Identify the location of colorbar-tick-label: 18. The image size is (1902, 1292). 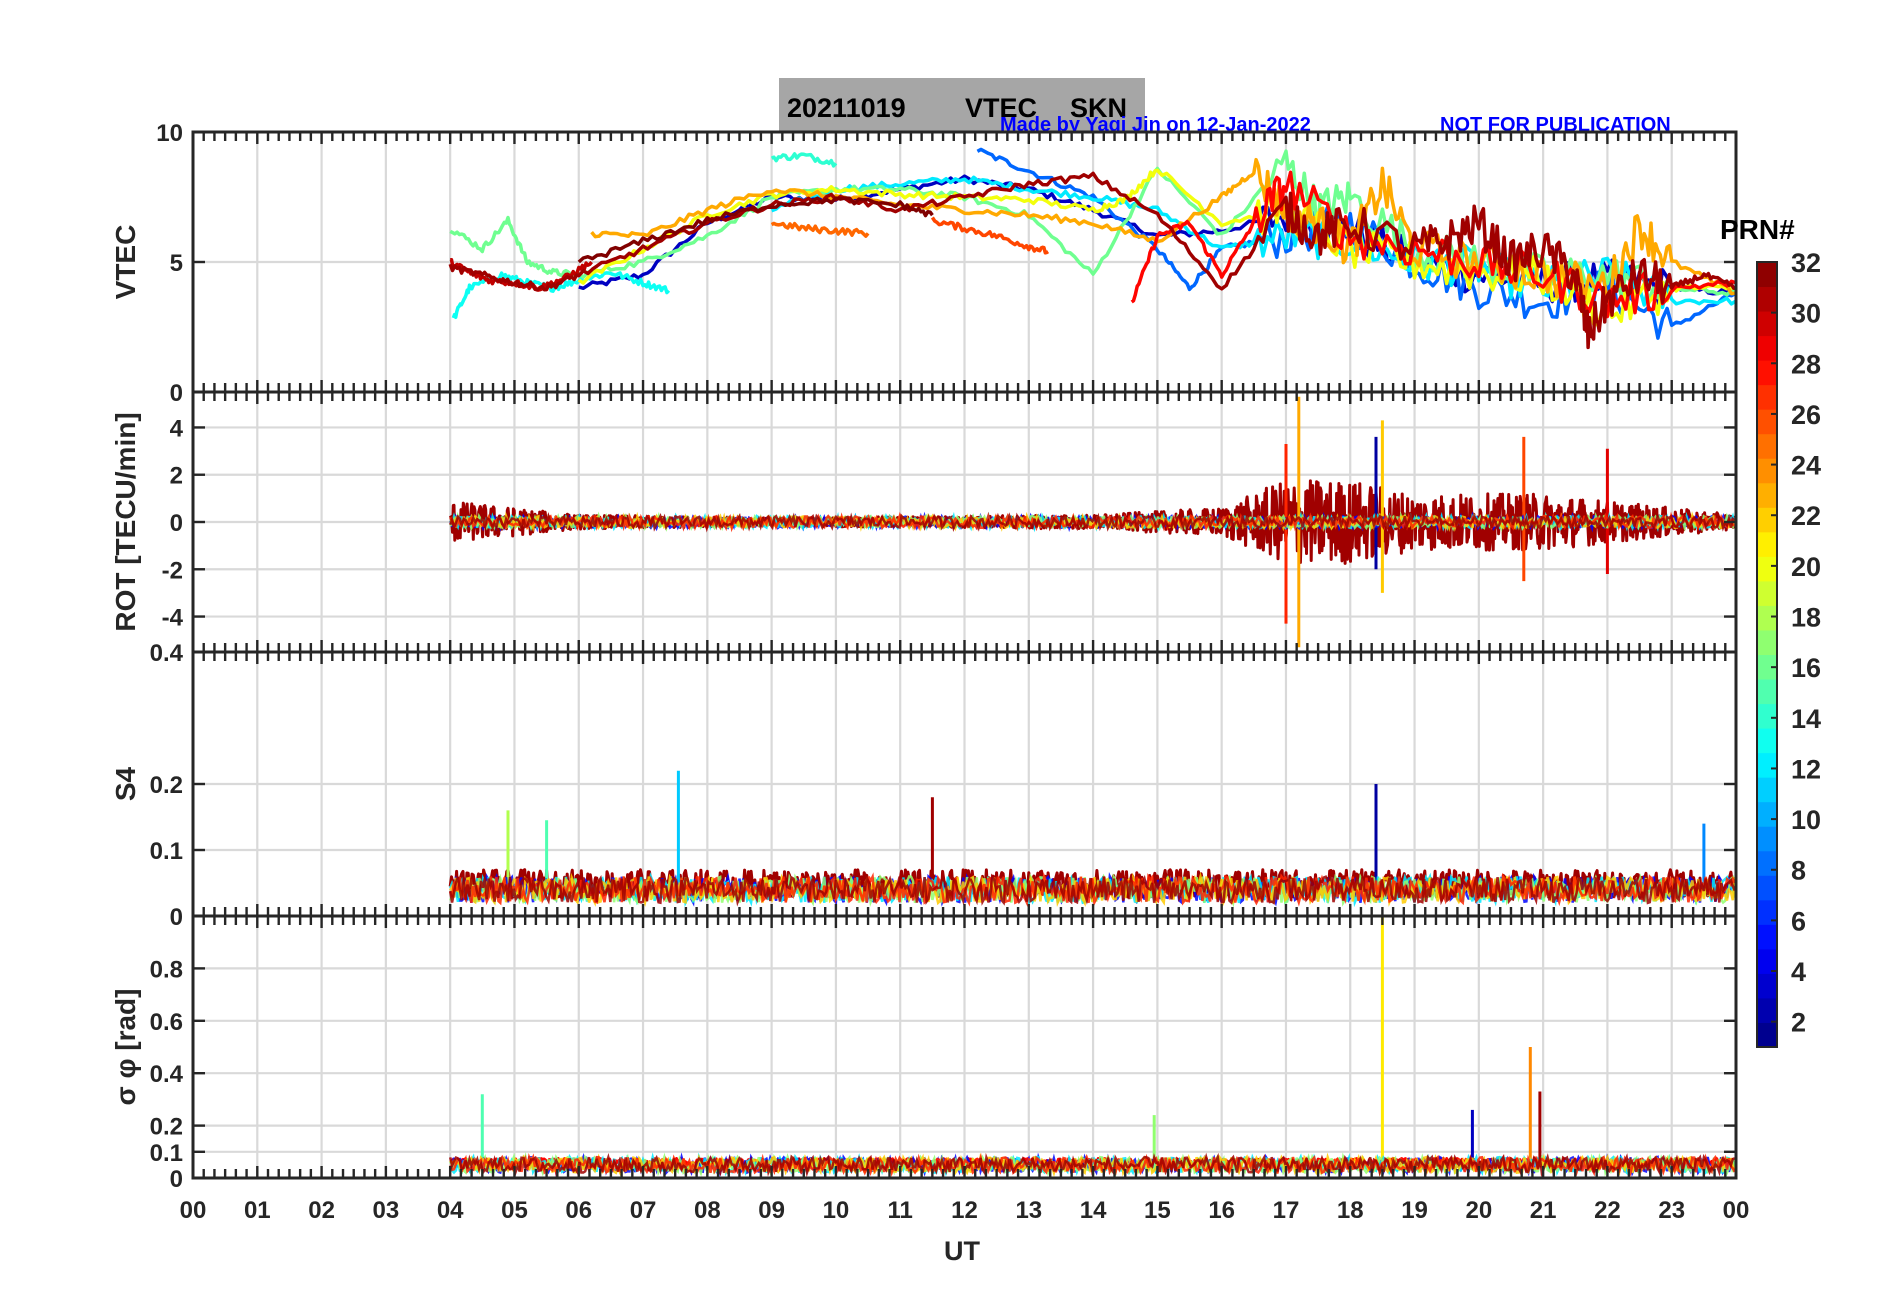
(1806, 618).